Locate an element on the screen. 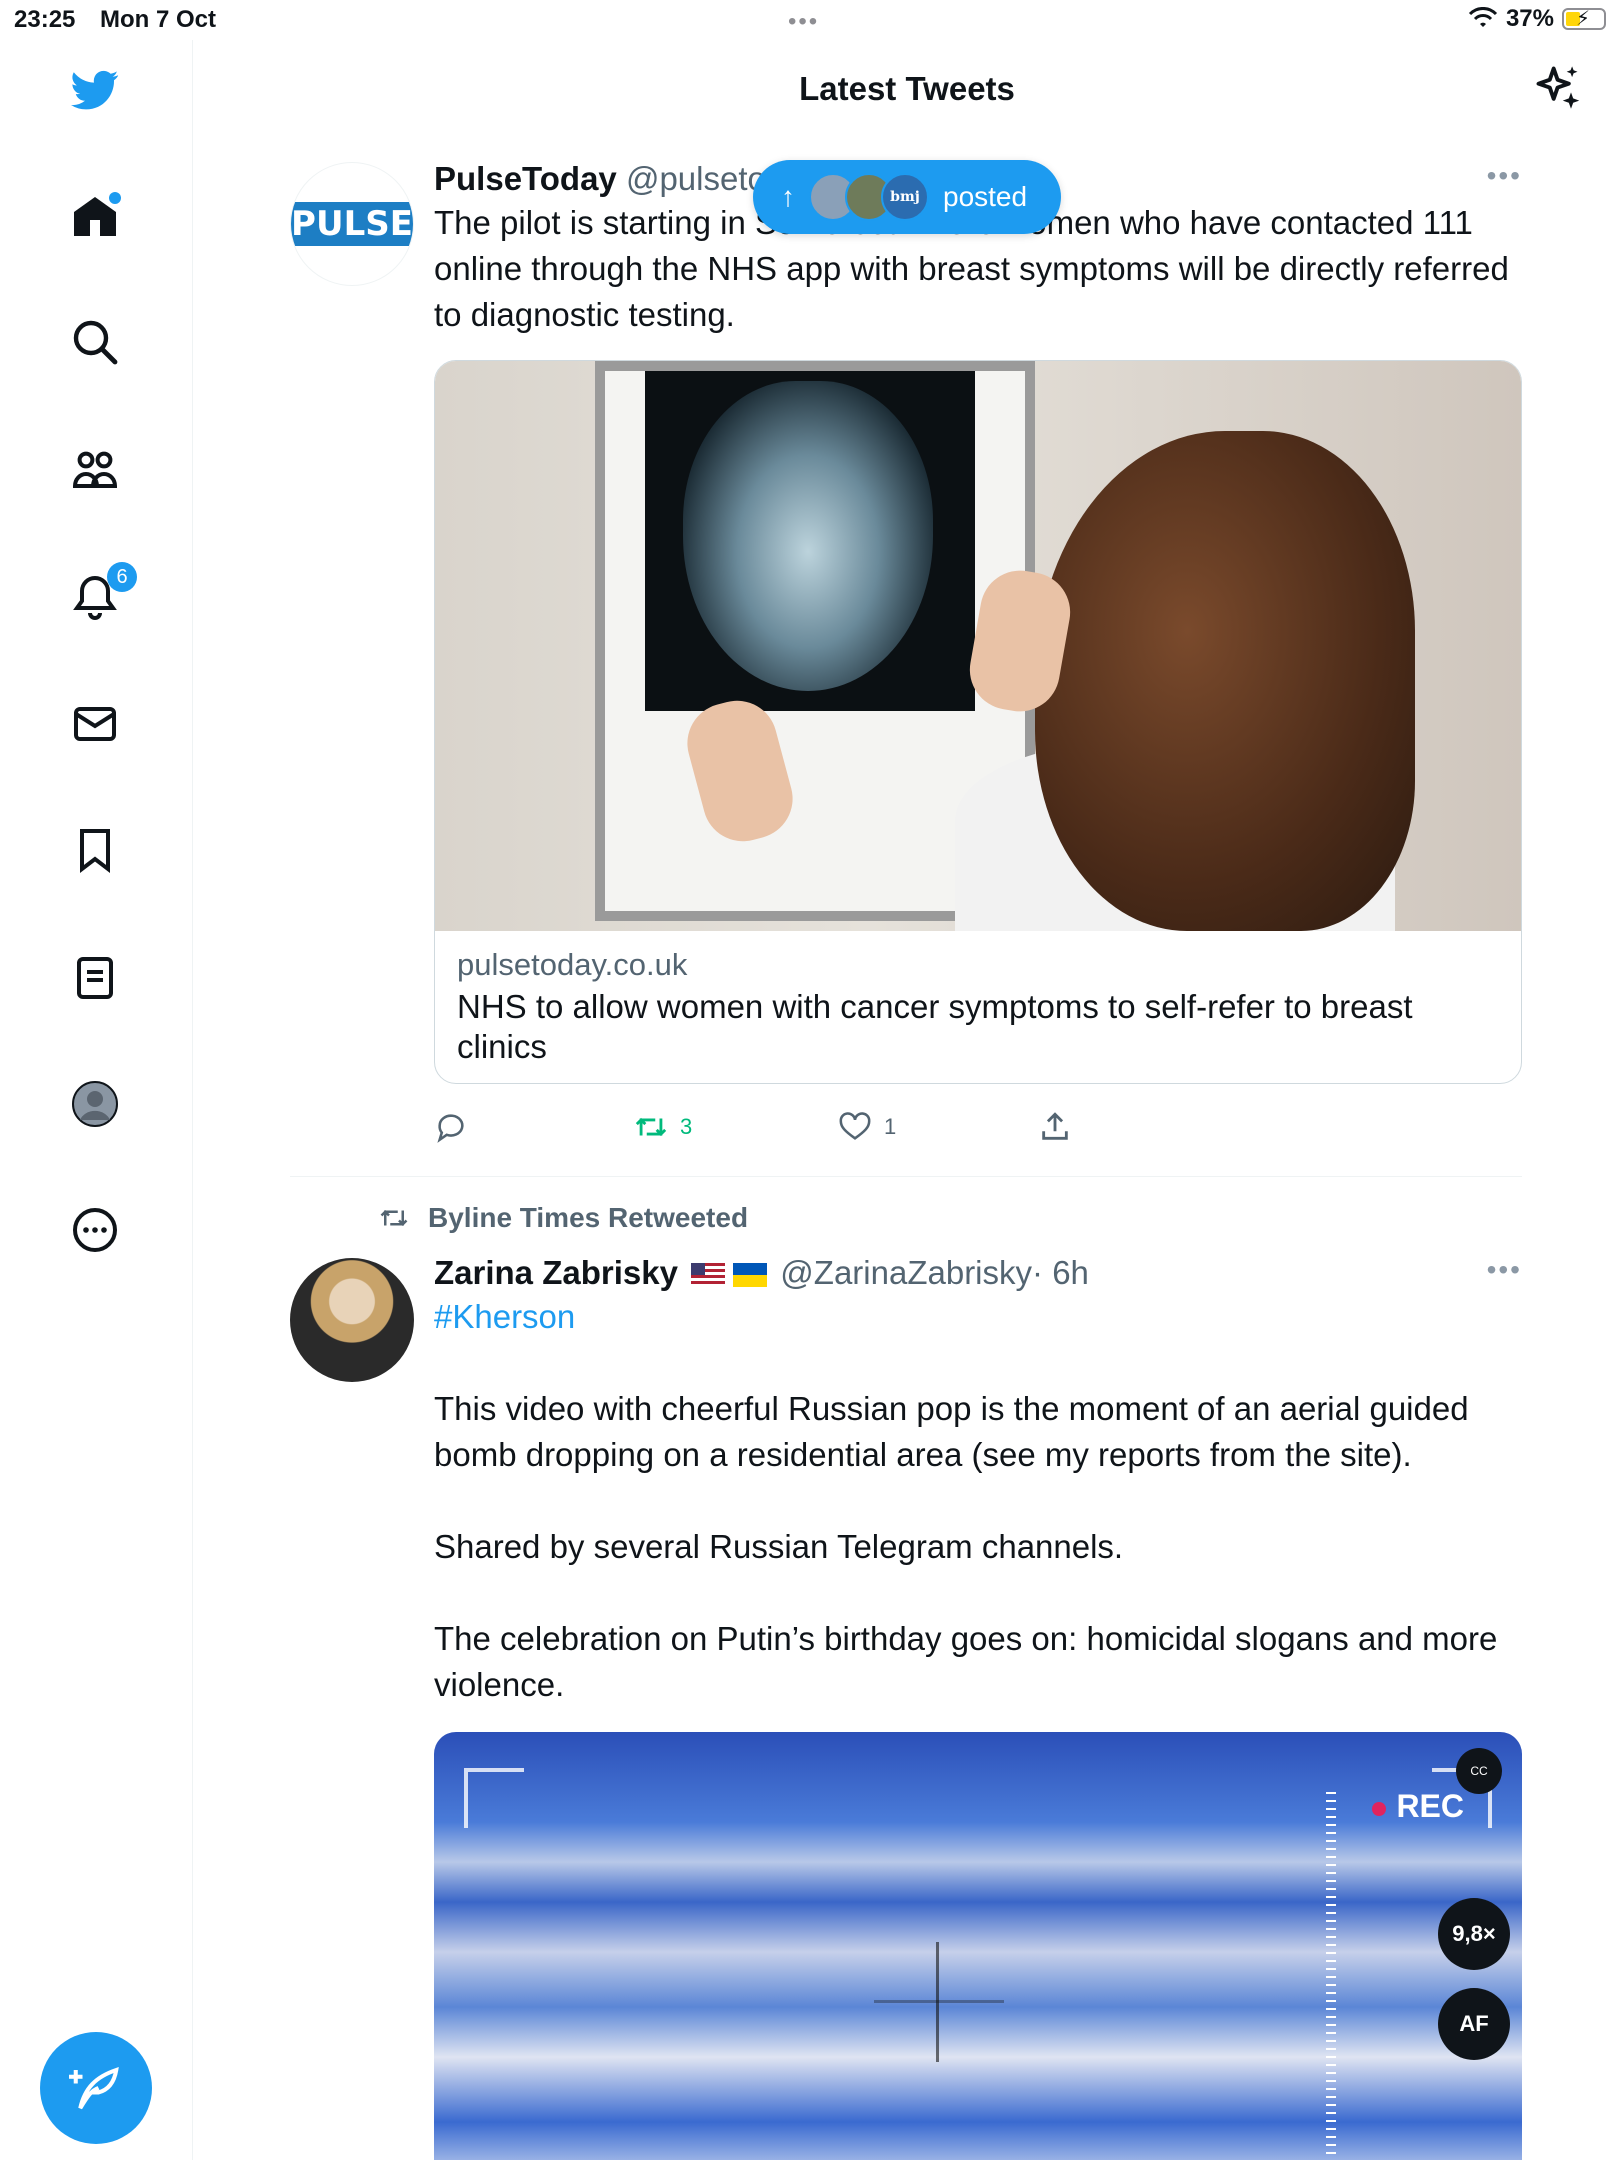 The width and height of the screenshot is (1620, 2160). sidebar-item-profile is located at coordinates (95, 1104).